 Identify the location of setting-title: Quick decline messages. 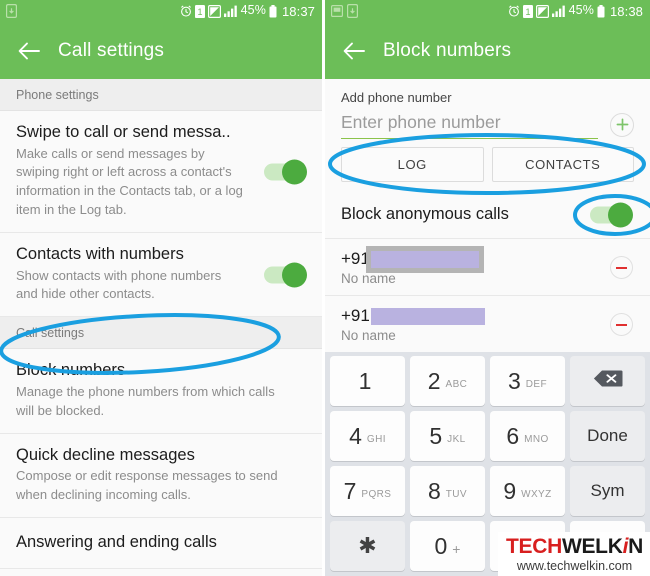
(105, 454).